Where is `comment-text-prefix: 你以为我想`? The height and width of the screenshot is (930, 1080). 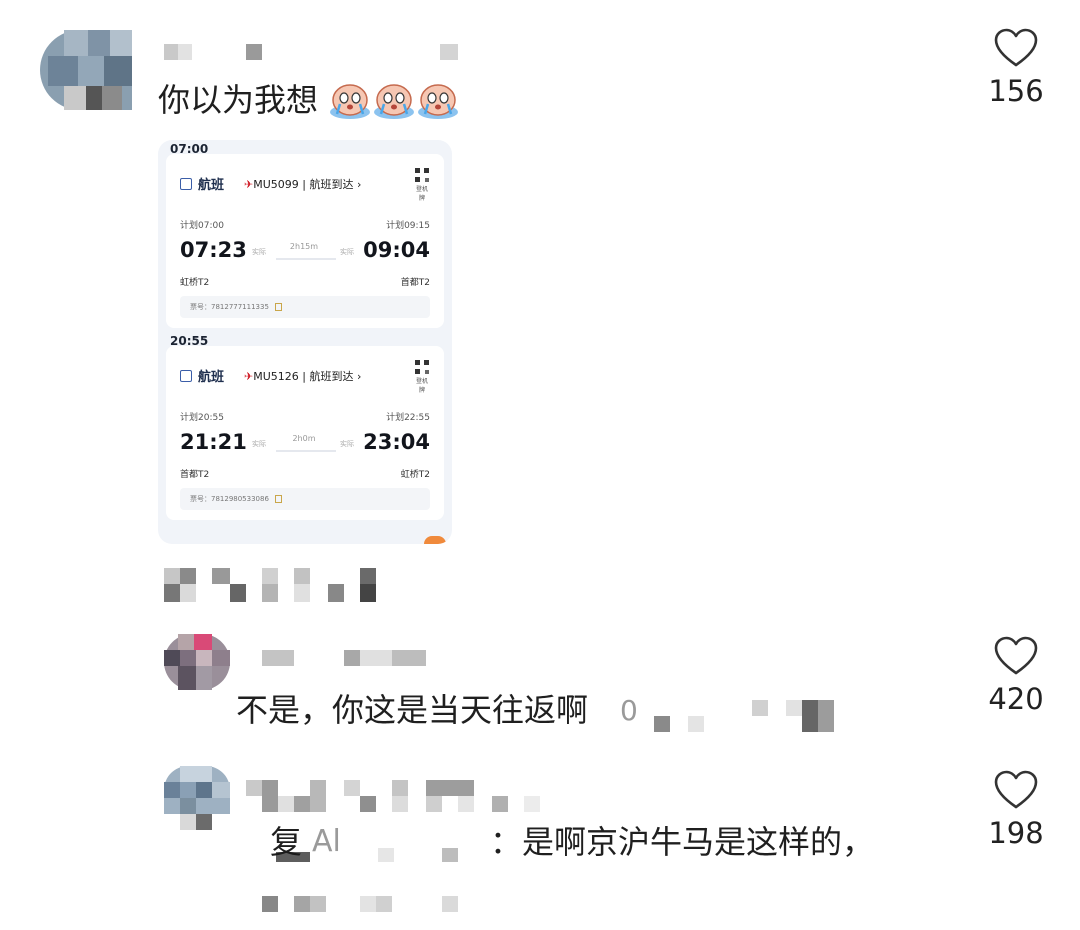 comment-text-prefix: 你以为我想 is located at coordinates (238, 100).